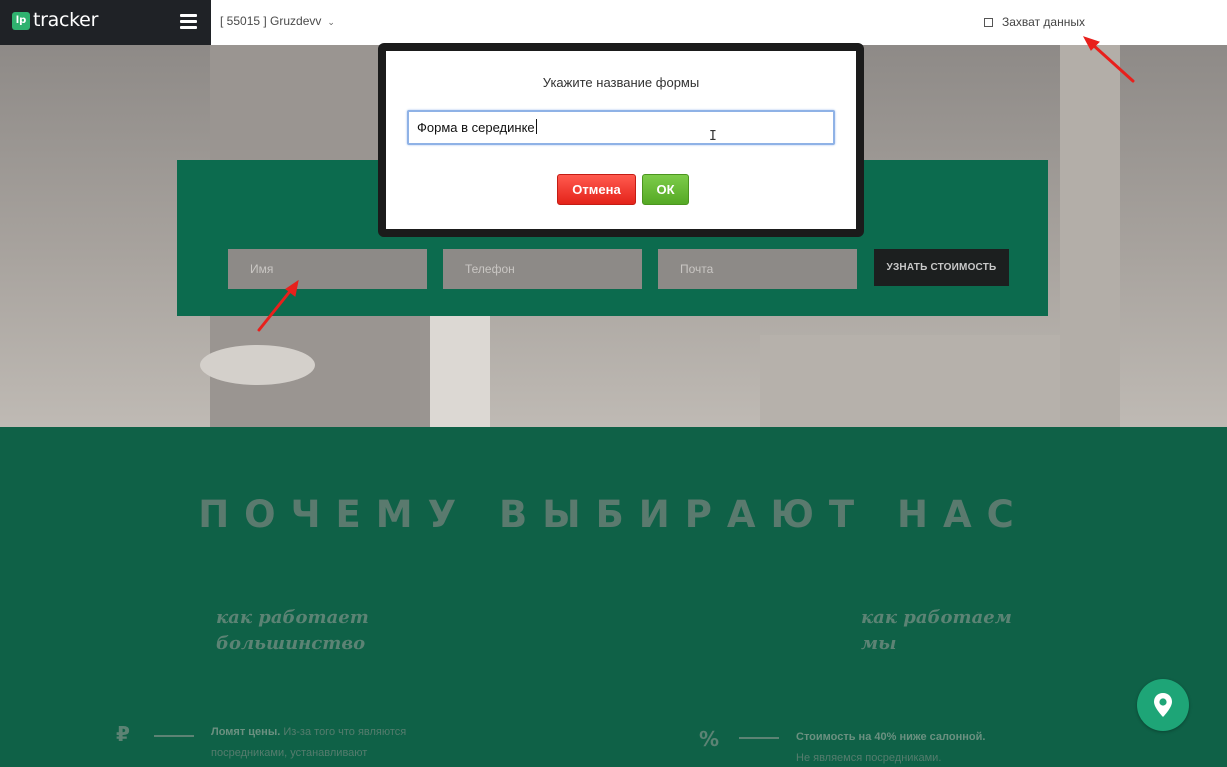 This screenshot has height=767, width=1227. I want to click on map-pin-icon, so click(1163, 705).